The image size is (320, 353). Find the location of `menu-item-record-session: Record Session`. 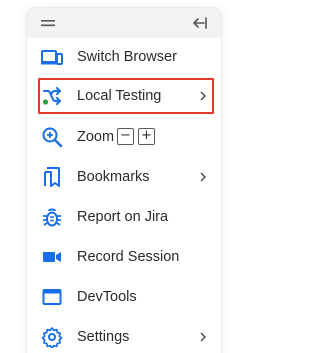

menu-item-record-session: Record Session is located at coordinates (124, 257).